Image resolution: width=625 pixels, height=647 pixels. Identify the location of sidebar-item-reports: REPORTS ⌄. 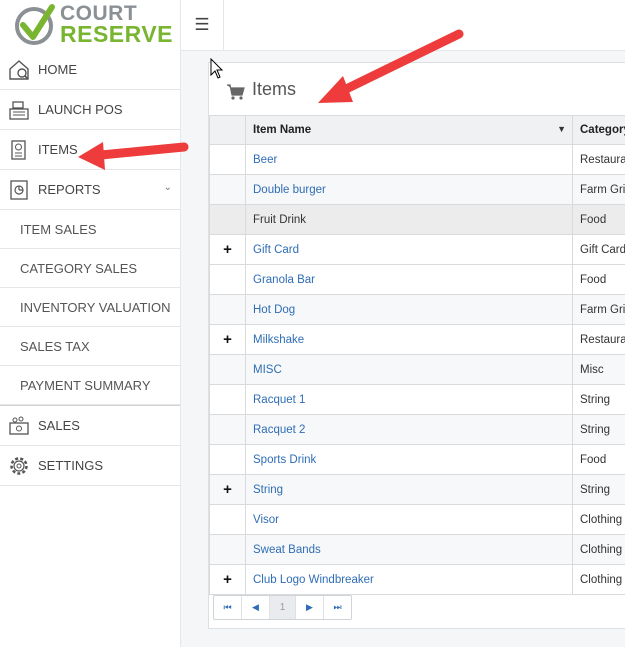
(90, 190).